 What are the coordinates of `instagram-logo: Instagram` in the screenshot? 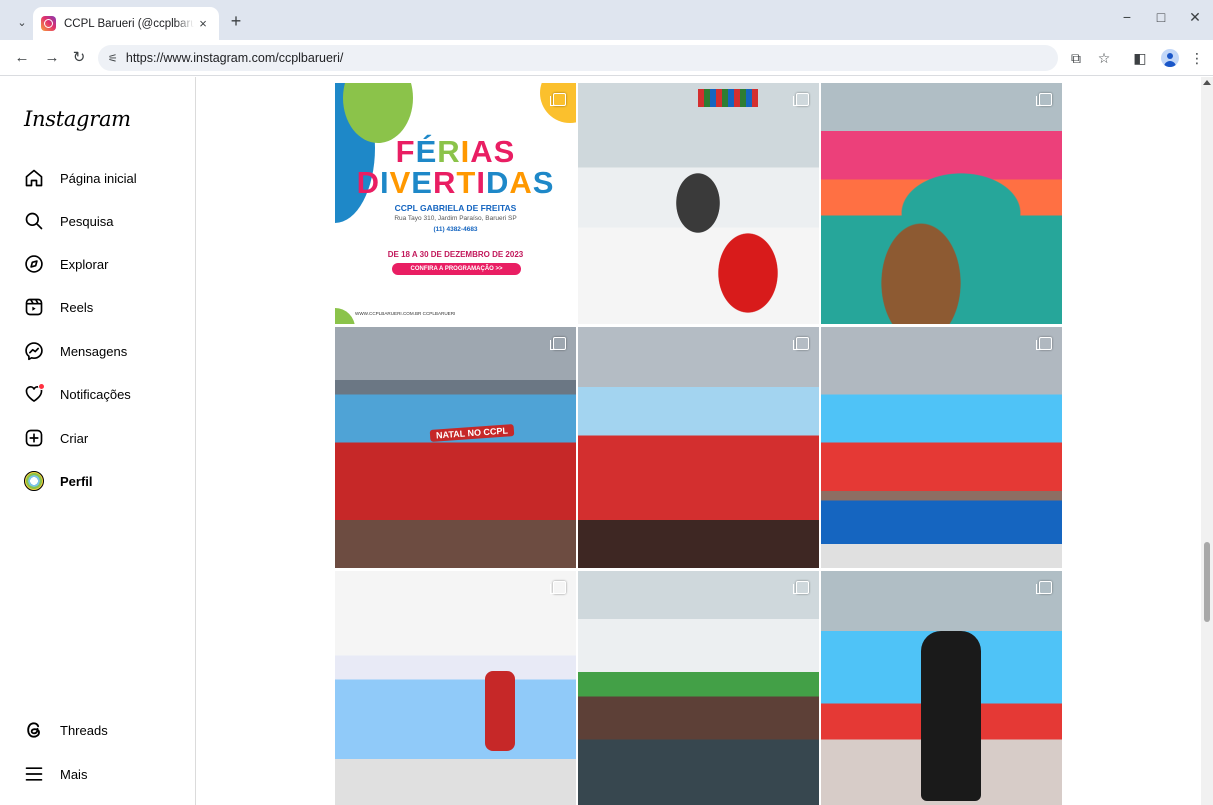 It's located at (77, 119).